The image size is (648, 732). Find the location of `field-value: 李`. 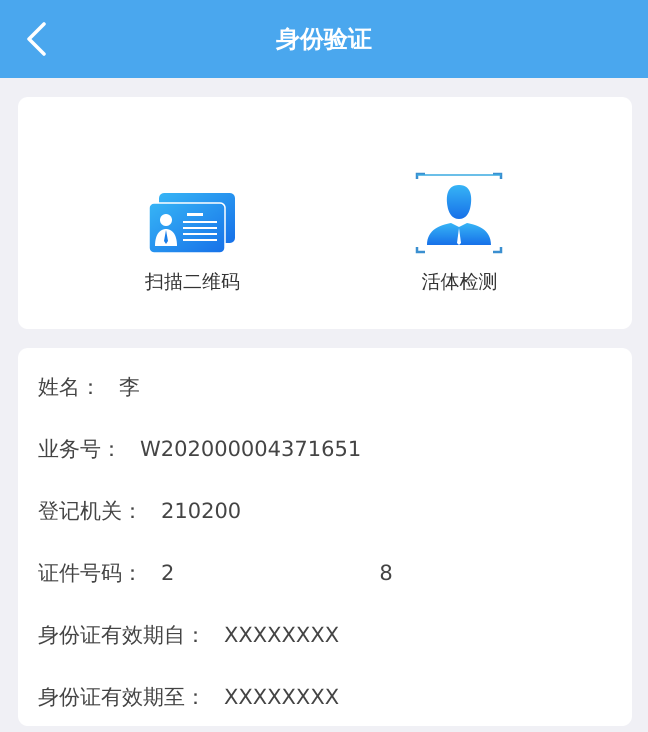

field-value: 李 is located at coordinates (129, 387).